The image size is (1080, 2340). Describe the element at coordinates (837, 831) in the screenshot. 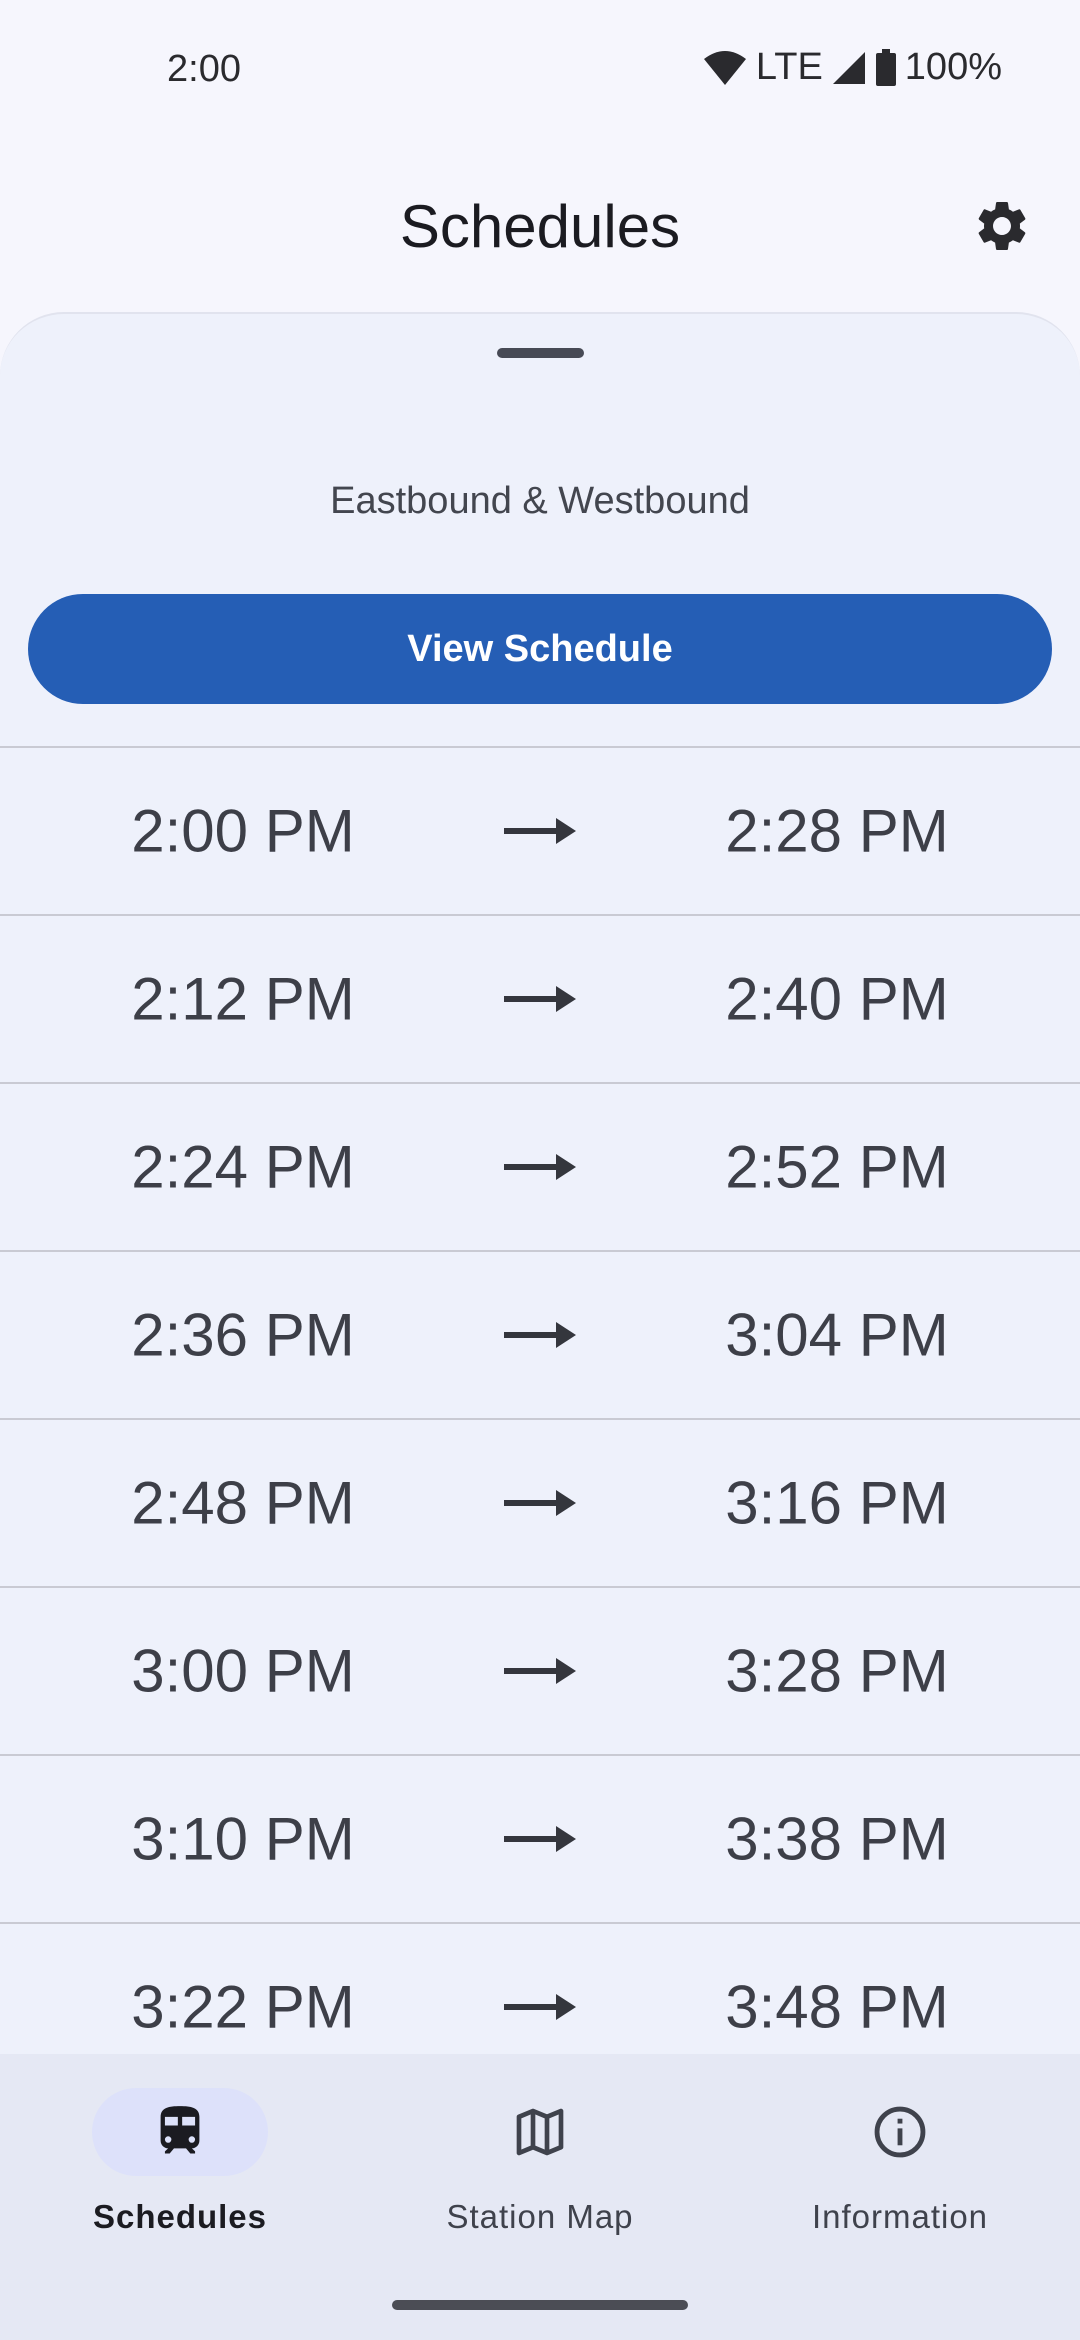

I see `arrival-time: 2:28 PM` at that location.